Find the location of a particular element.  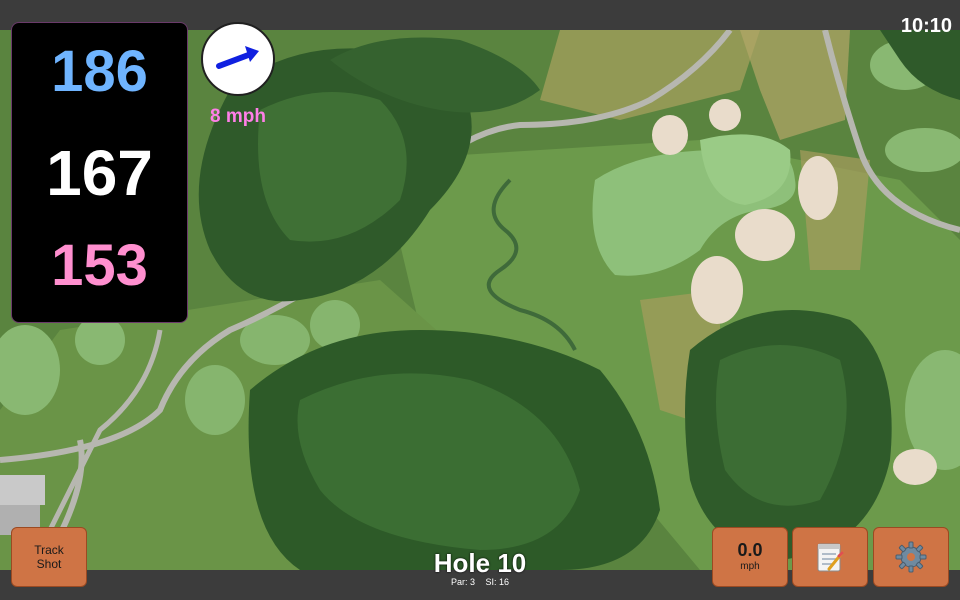

notes-button is located at coordinates (830, 557).